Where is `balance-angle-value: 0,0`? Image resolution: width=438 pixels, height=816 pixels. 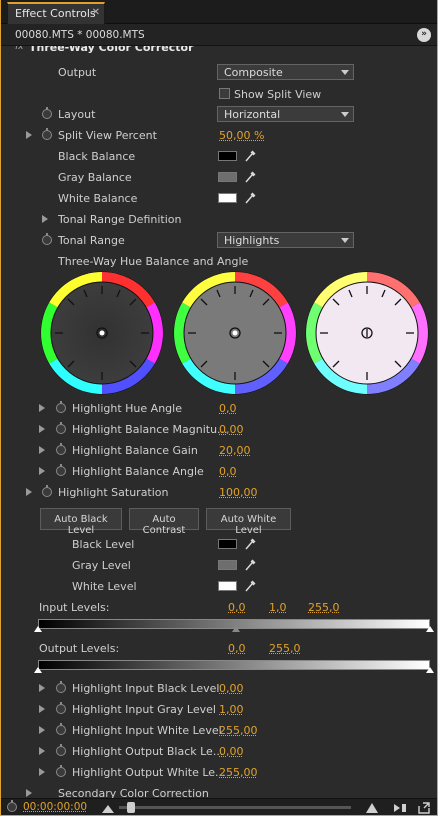
balance-angle-value: 0,0 is located at coordinates (228, 471).